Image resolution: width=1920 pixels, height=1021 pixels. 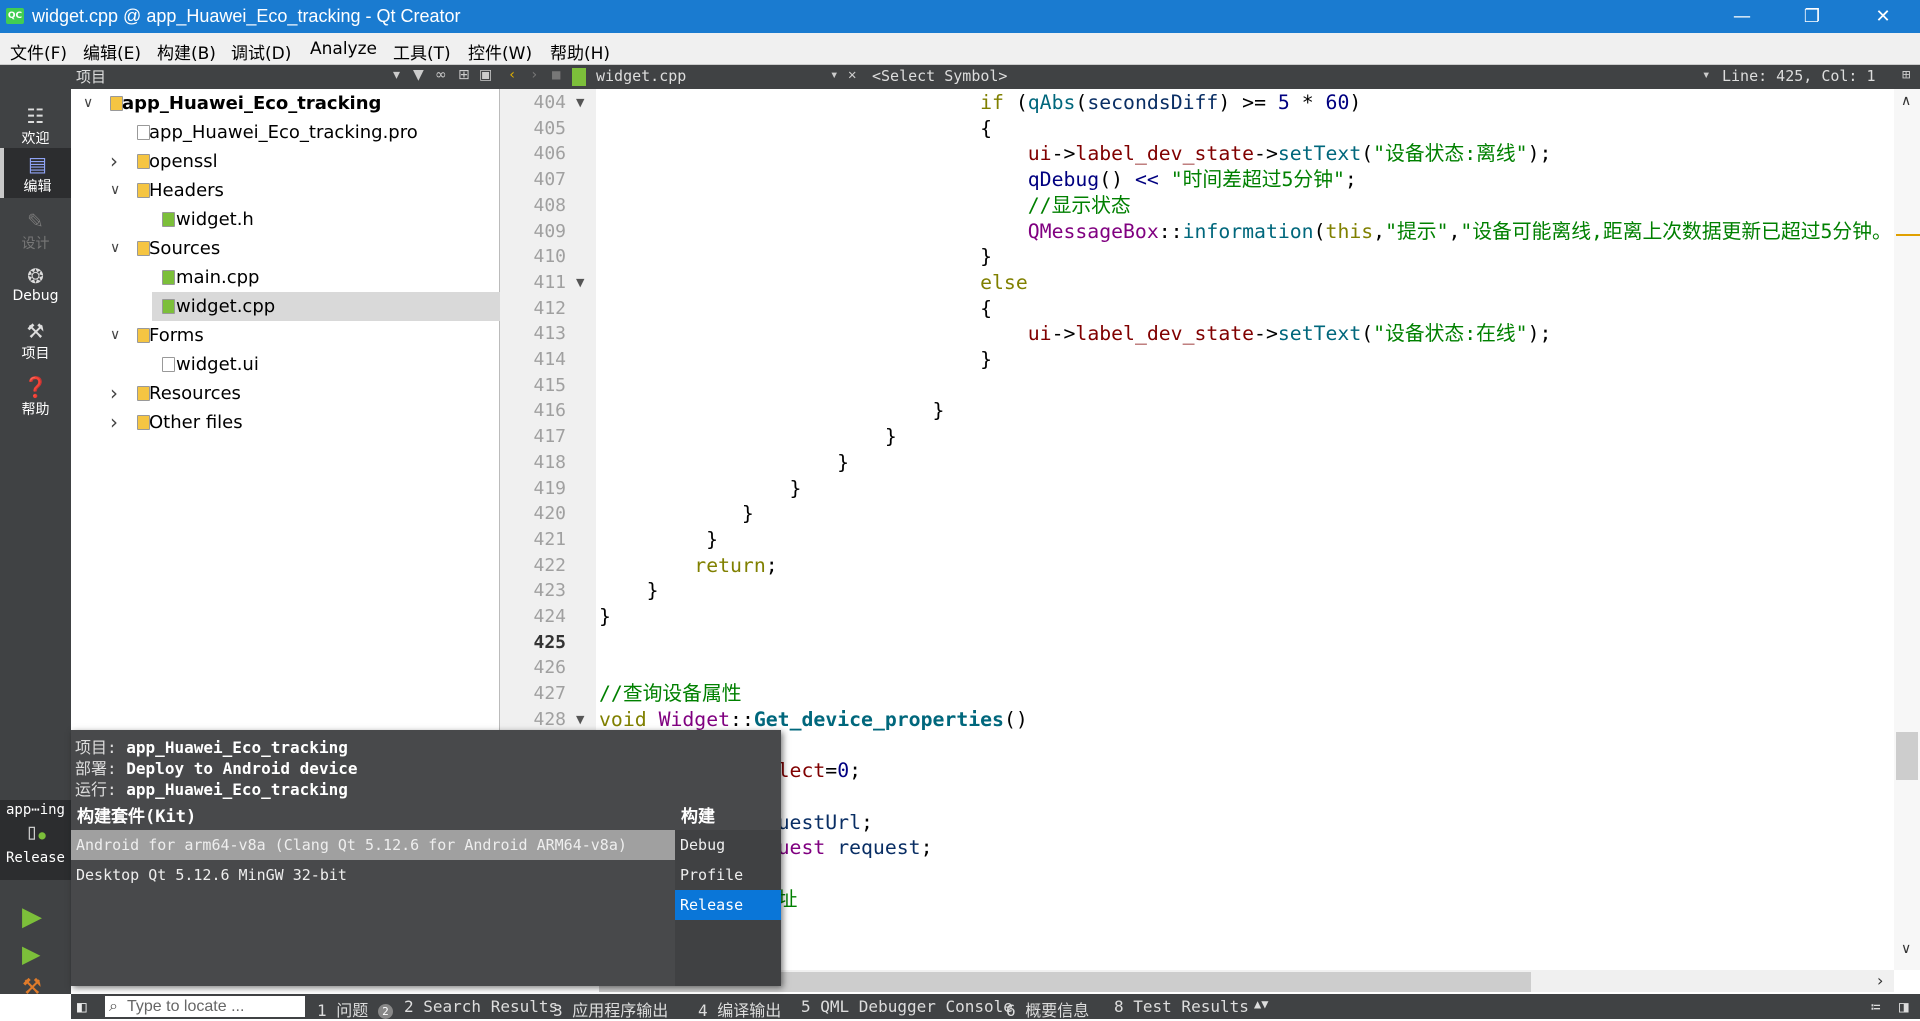 What do you see at coordinates (512, 75) in the screenshot?
I see `back-icon: ‹` at bounding box center [512, 75].